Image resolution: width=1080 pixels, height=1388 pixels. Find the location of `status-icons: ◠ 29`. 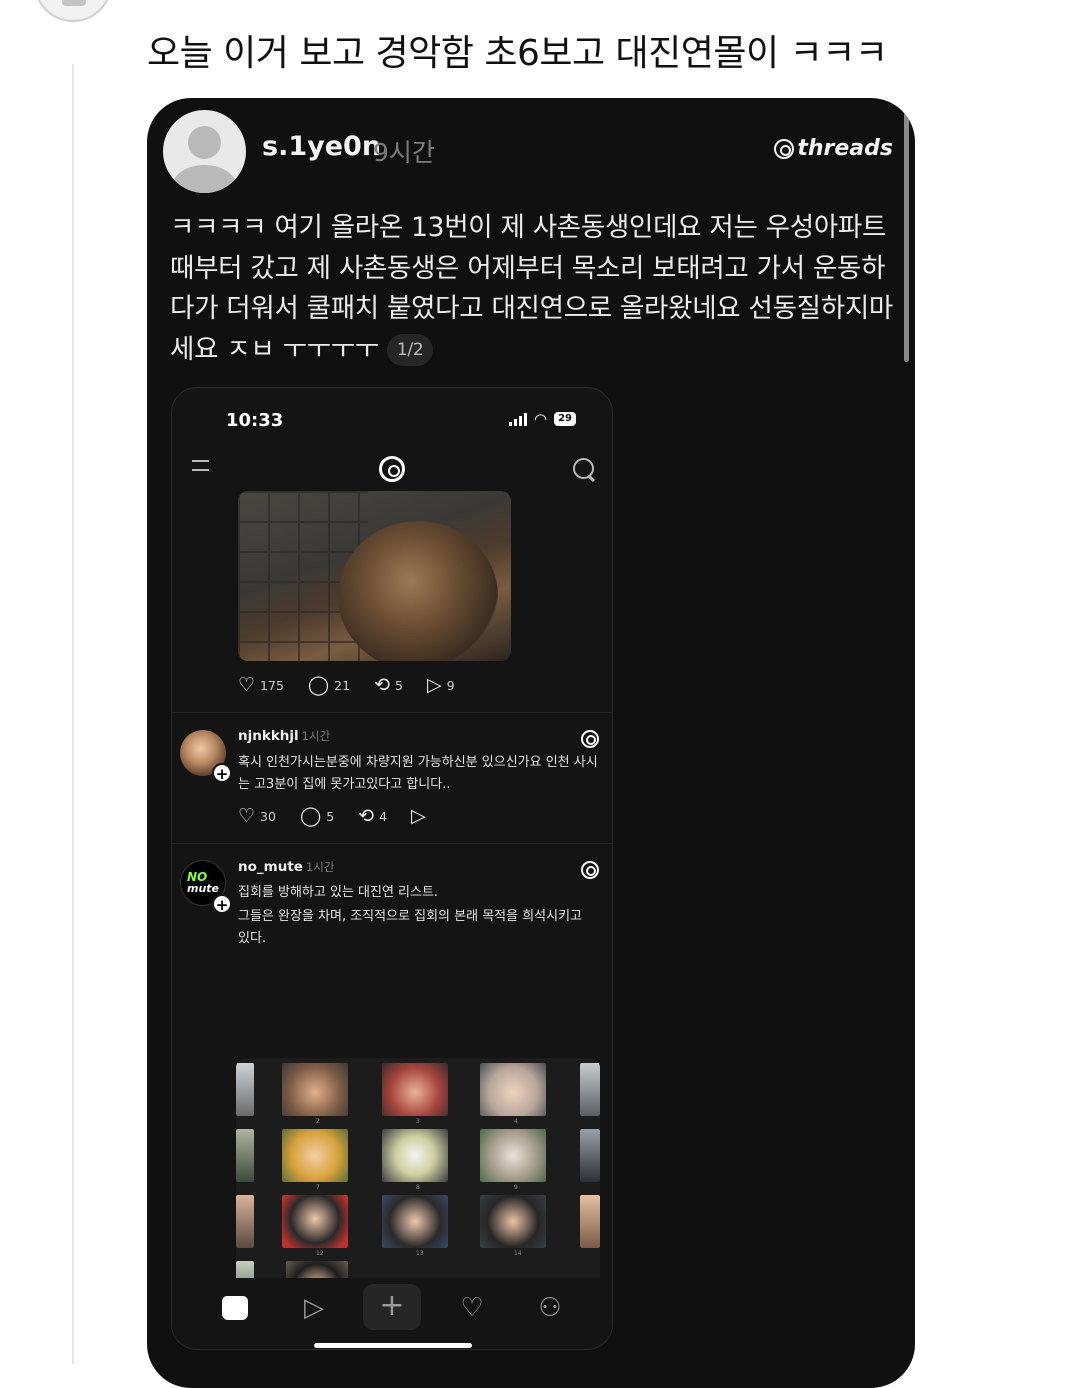

status-icons: ◠ 29 is located at coordinates (542, 419).